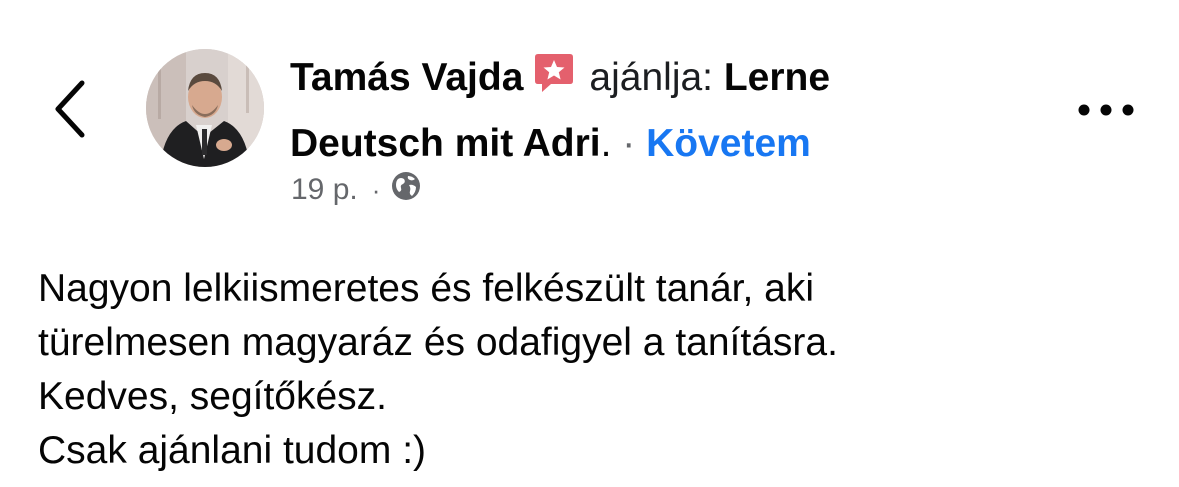 The width and height of the screenshot is (1179, 487). What do you see at coordinates (213, 396) in the screenshot?
I see `post-text-line: Kedves, segítőkész.` at bounding box center [213, 396].